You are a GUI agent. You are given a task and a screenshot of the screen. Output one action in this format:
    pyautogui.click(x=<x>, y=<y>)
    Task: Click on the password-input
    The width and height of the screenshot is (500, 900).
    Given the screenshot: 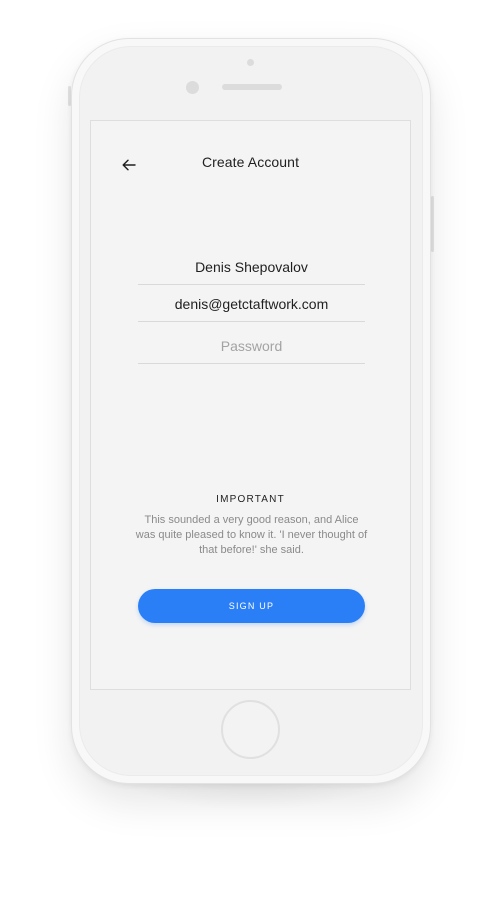 What is the action you would take?
    pyautogui.click(x=251, y=345)
    